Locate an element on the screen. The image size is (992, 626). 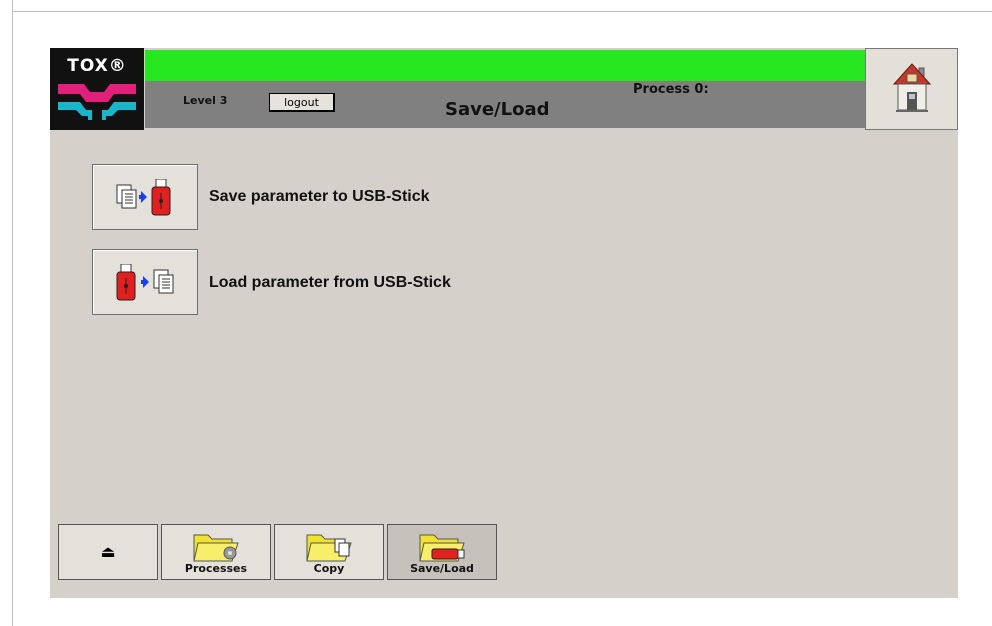
load-from-usb-icon is located at coordinates (145, 282).